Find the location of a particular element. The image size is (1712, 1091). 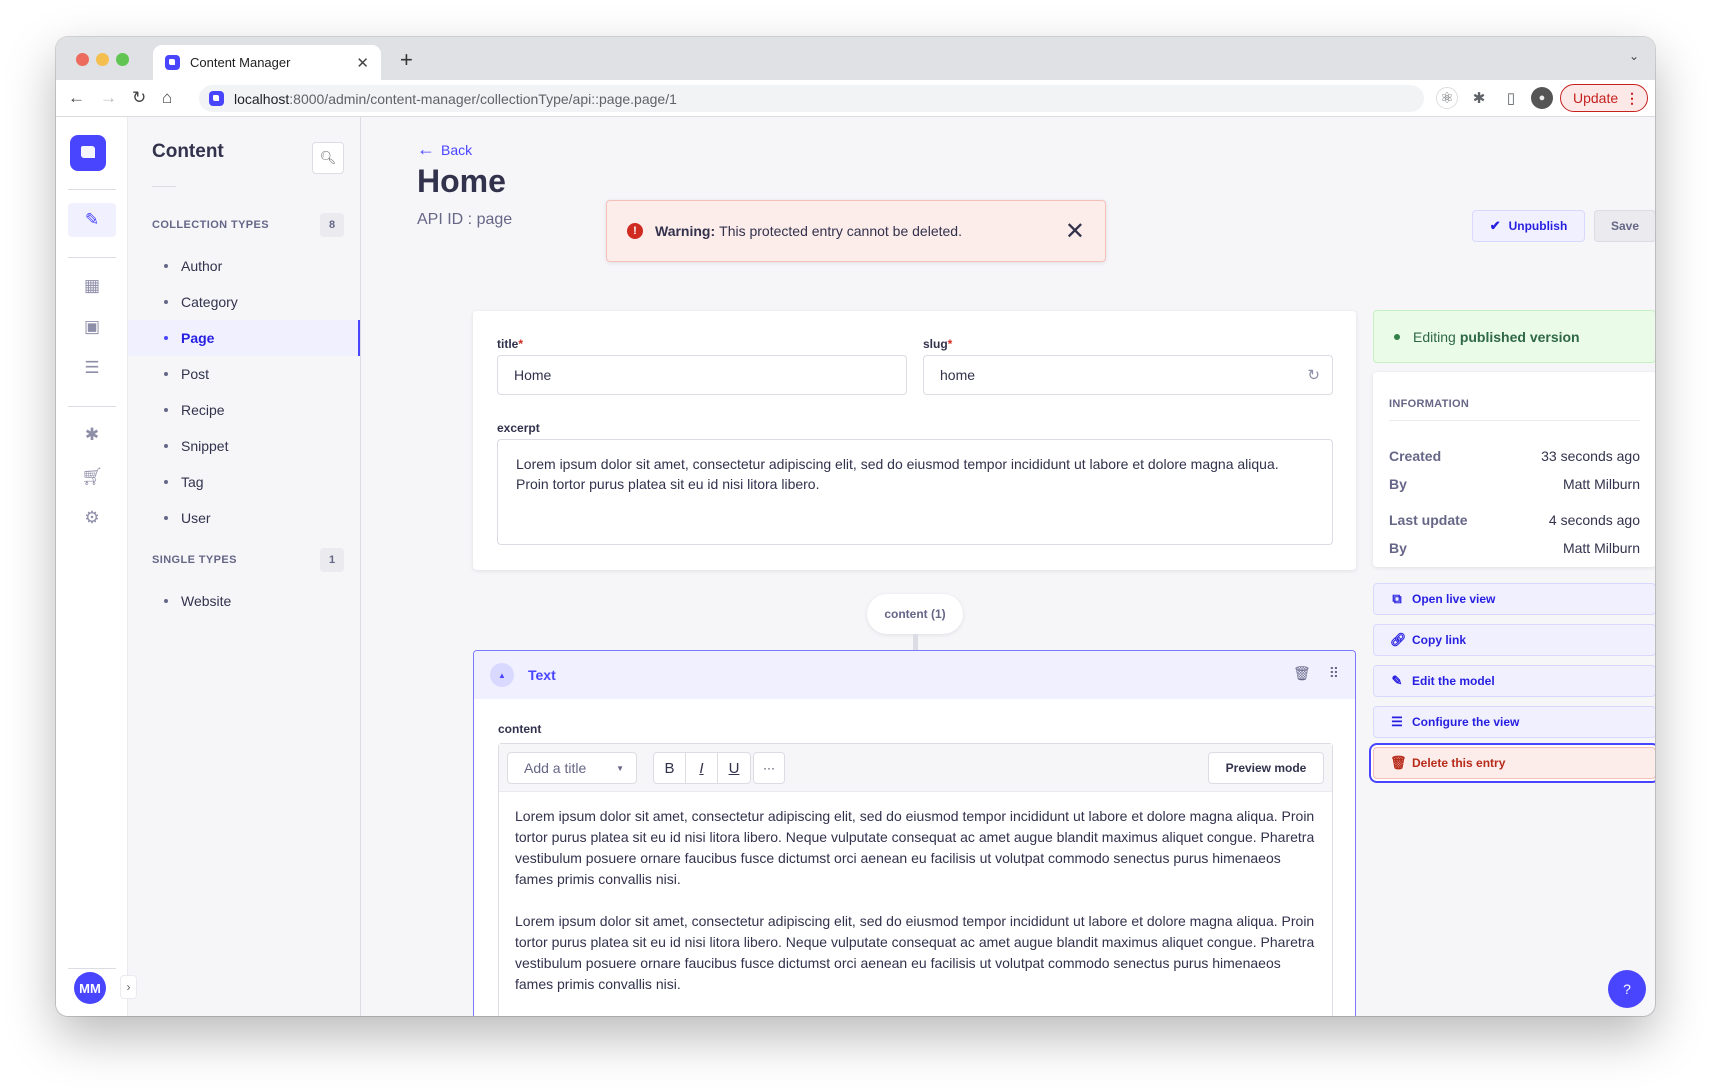

updated-by-value: Matt Milburn is located at coordinates (1601, 548).